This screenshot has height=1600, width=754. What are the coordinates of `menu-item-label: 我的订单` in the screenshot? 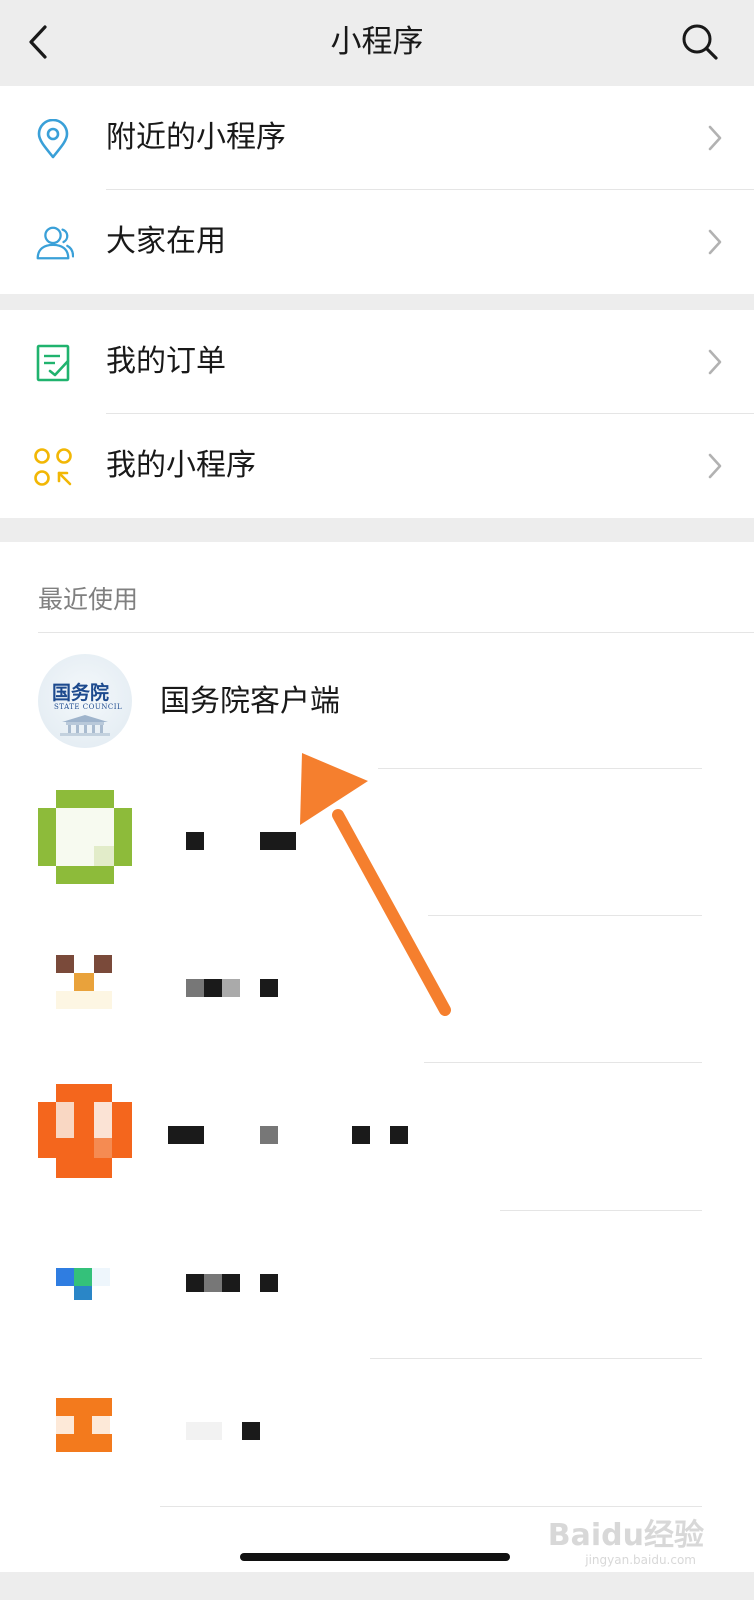 It's located at (166, 361).